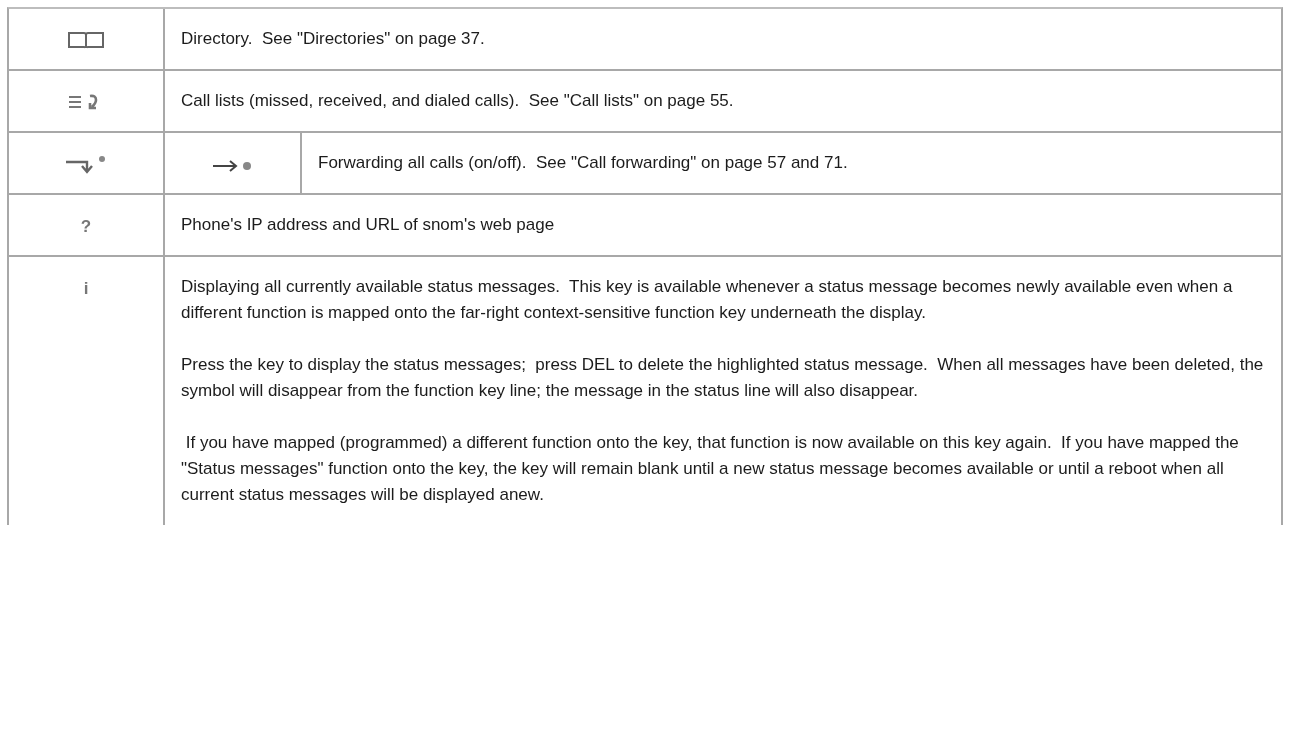  I want to click on description-text: Call lists (missed, received, and dialed calls). See "Call lists" on page 55., so click(458, 101).